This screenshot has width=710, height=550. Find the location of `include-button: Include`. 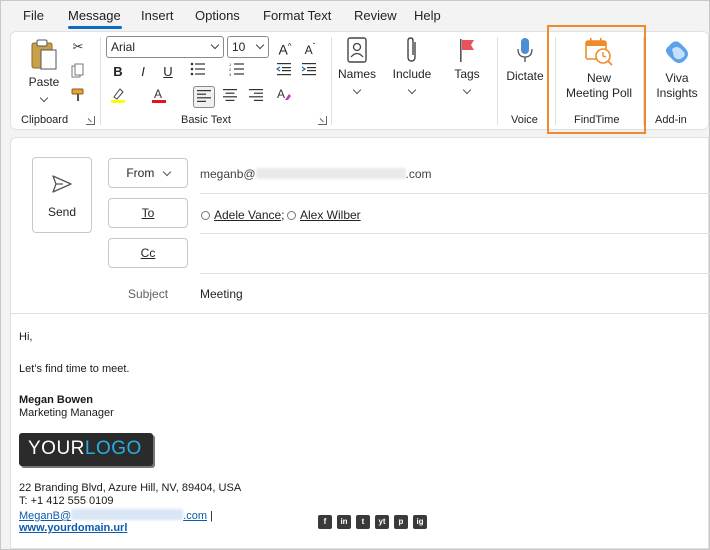

include-button: Include is located at coordinates (412, 66).